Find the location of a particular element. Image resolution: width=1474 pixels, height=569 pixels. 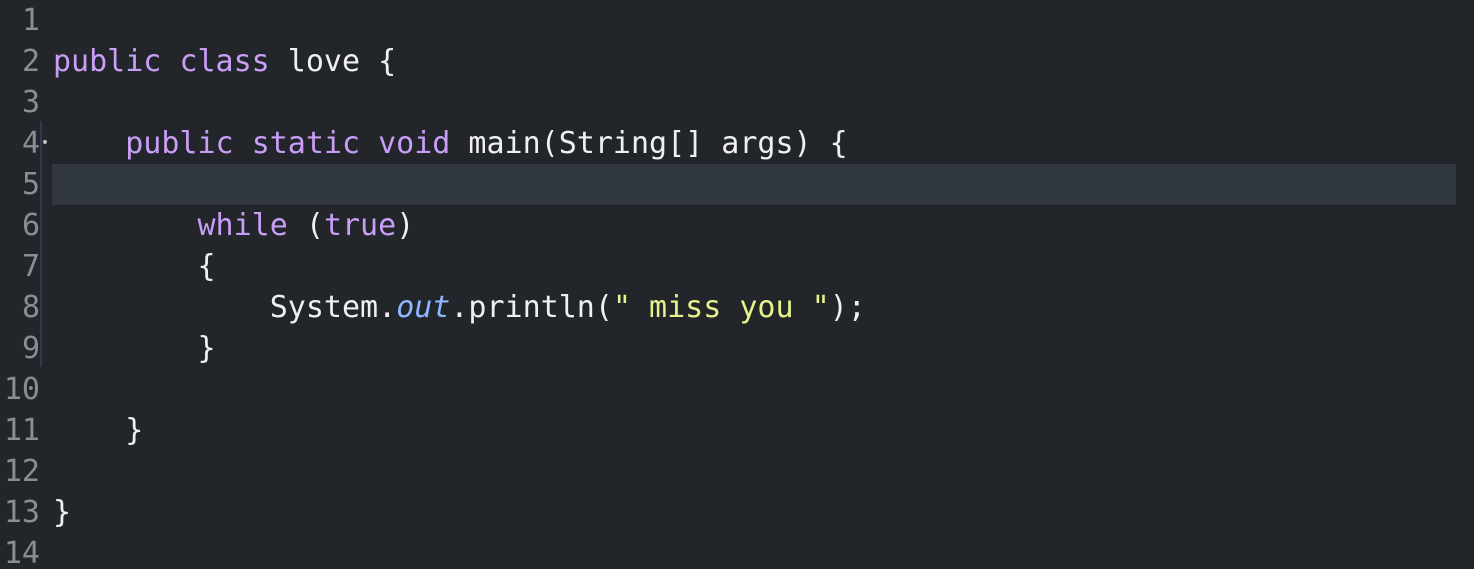

code-line-13: 13} is located at coordinates (737, 512).